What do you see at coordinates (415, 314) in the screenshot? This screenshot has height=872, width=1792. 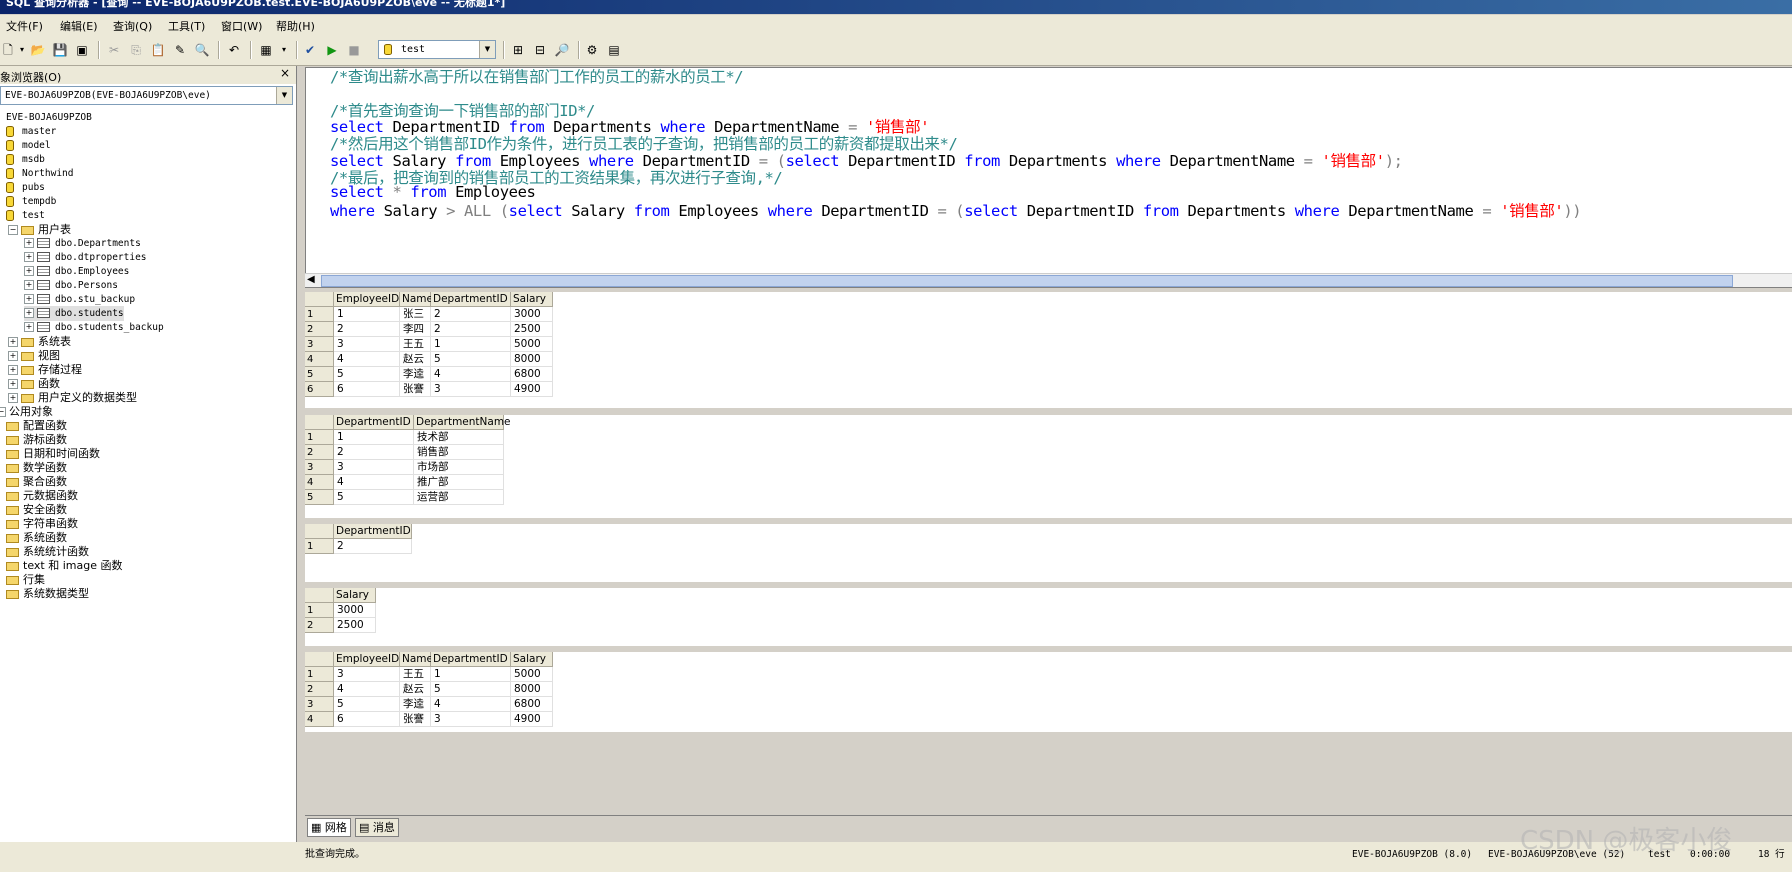 I see `table-cell: 张三` at bounding box center [415, 314].